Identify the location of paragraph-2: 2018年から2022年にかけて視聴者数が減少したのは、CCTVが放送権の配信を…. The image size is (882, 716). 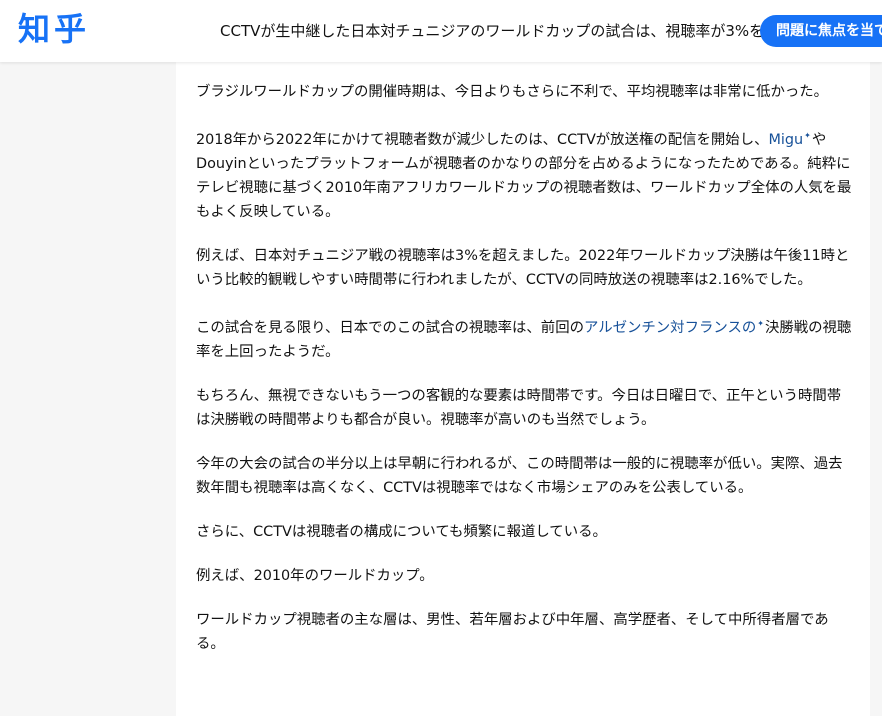
(524, 174).